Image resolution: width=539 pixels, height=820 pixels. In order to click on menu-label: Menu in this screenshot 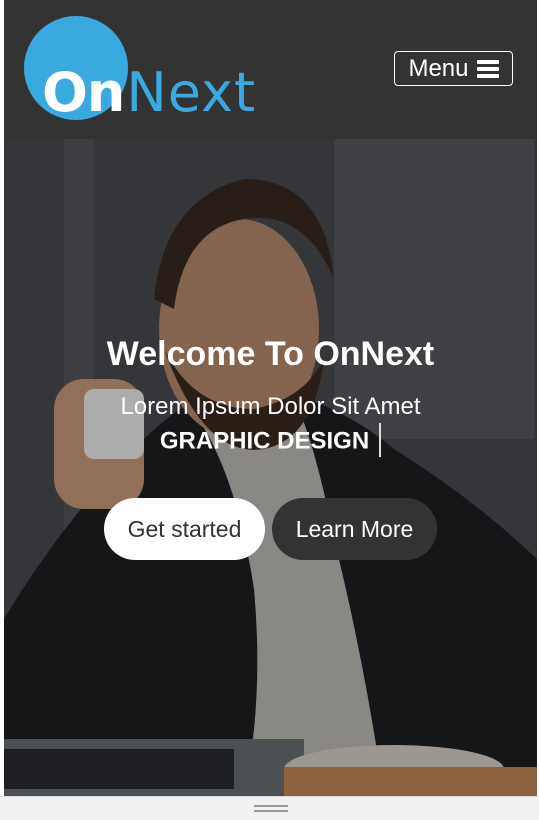, I will do `click(438, 68)`.